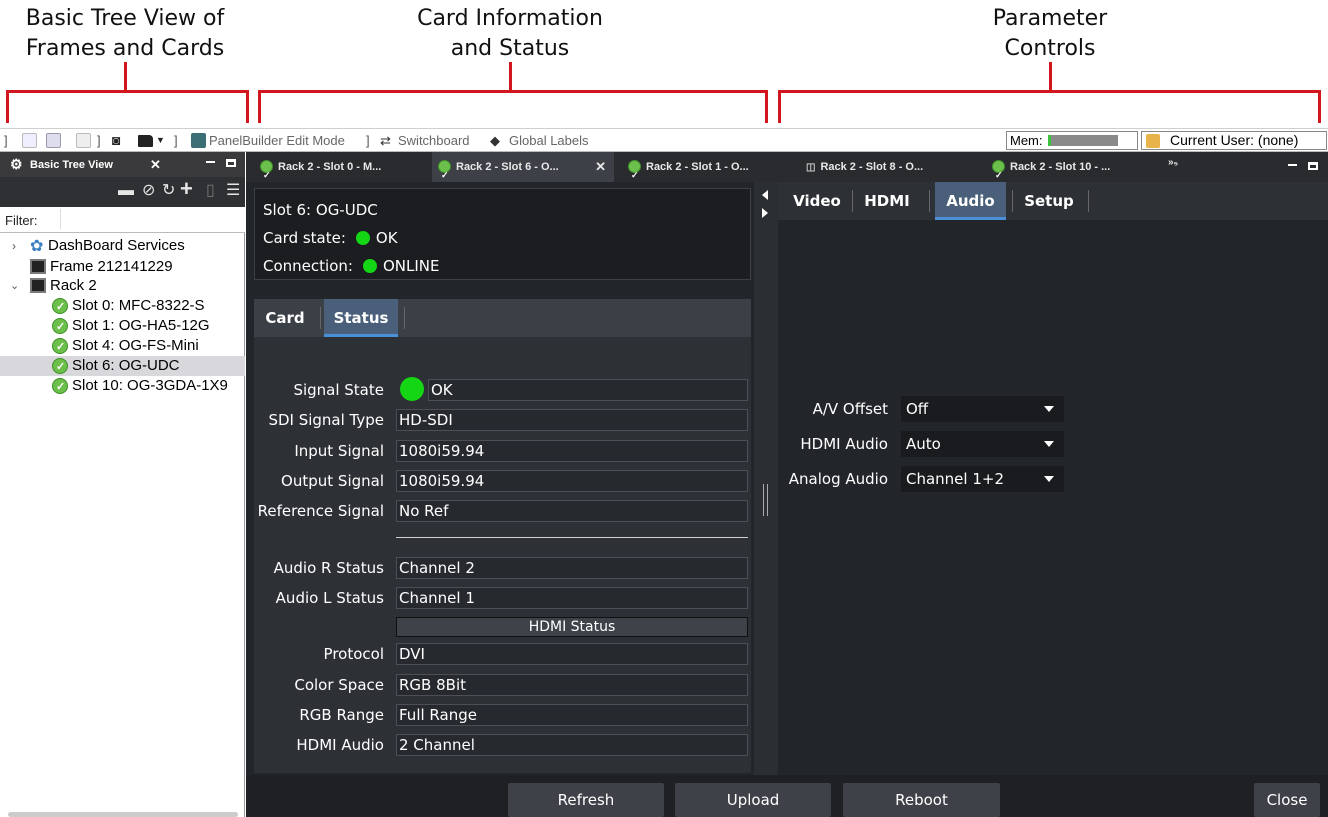 The image size is (1328, 817). I want to click on tree-item-slot-4: Slot 4: OG-FS-Mini, so click(122, 346).